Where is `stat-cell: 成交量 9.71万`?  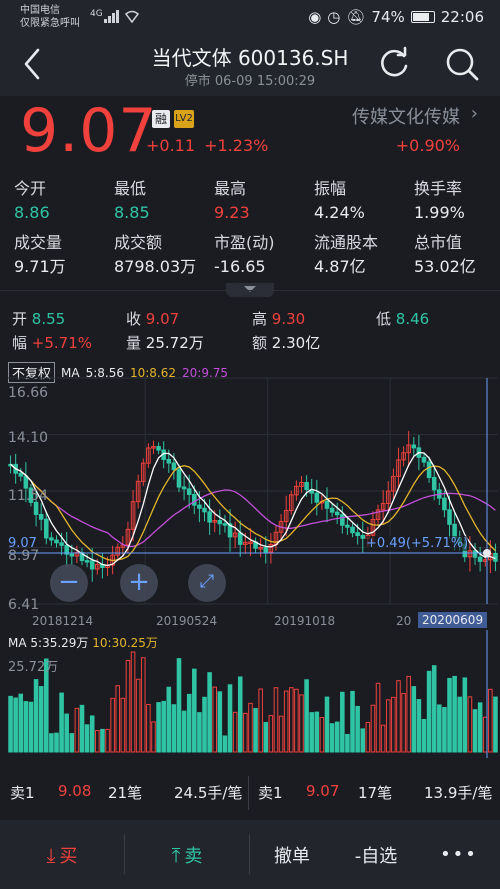
stat-cell: 成交量 9.71万 is located at coordinates (40, 256).